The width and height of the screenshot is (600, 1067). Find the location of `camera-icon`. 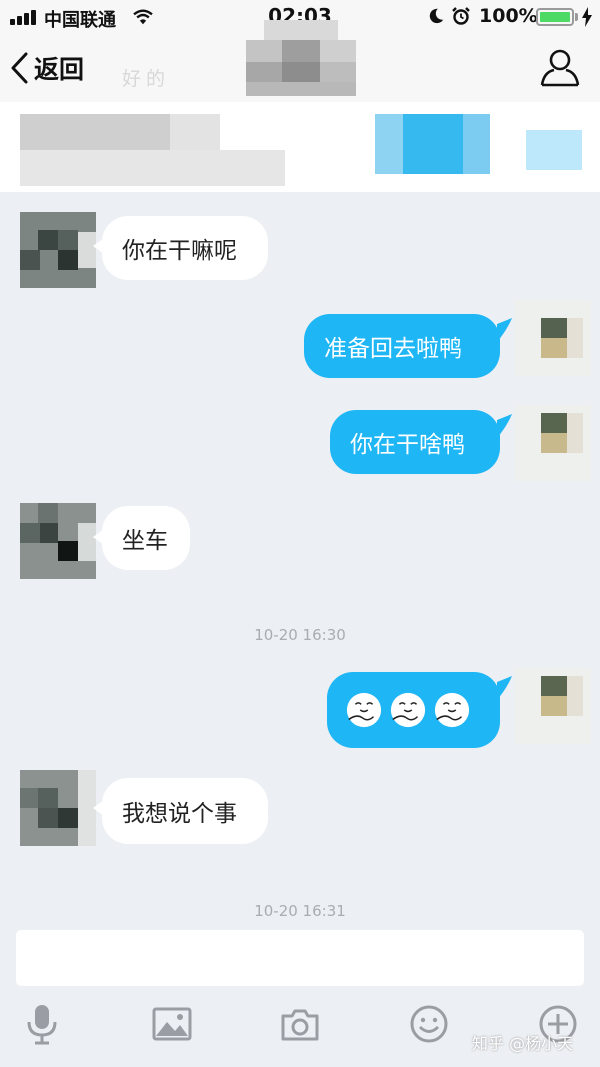

camera-icon is located at coordinates (300, 1024).